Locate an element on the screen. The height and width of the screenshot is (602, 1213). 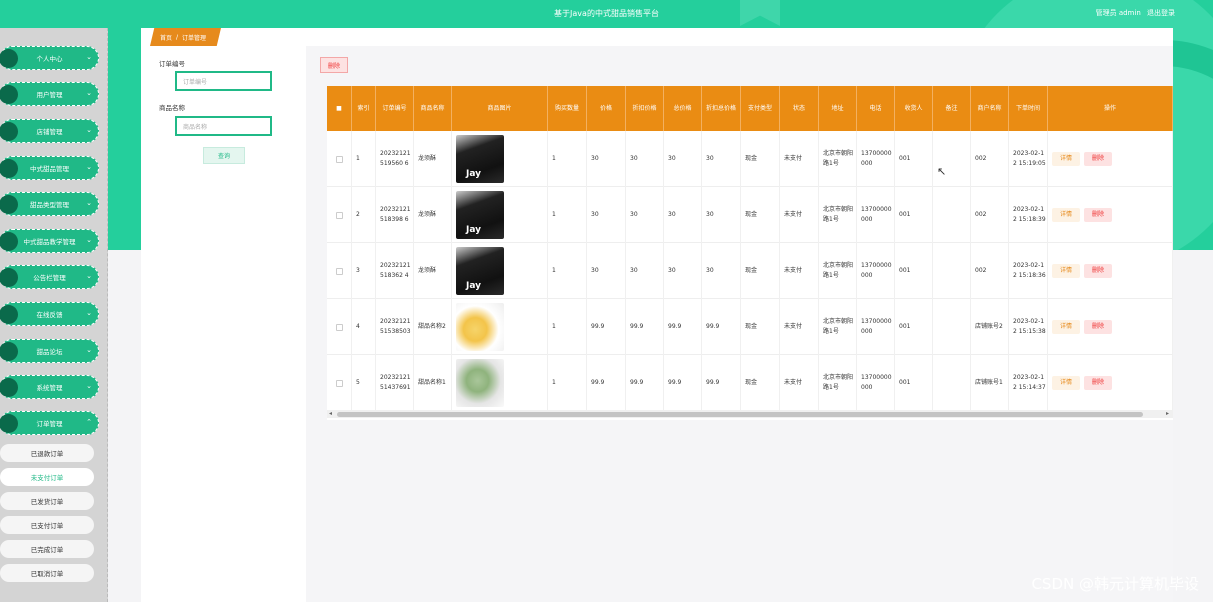
submenu-item-2: 未支付订单 is located at coordinates (47, 477).